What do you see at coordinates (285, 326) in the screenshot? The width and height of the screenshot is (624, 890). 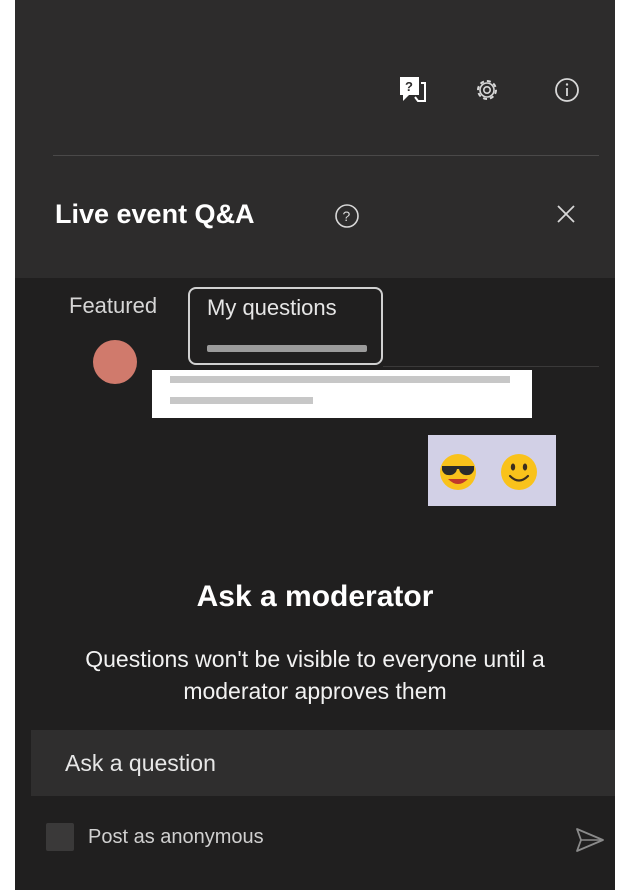 I see `tab-my-questions: My questions` at bounding box center [285, 326].